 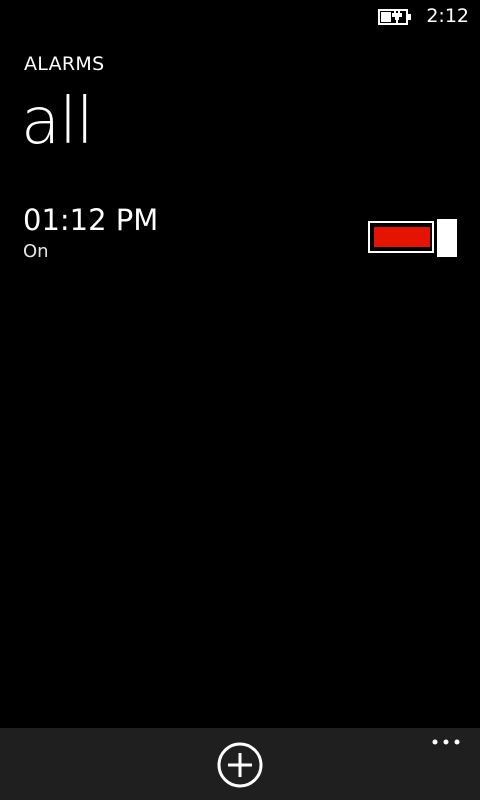 I want to click on add-icon, so click(x=240, y=765).